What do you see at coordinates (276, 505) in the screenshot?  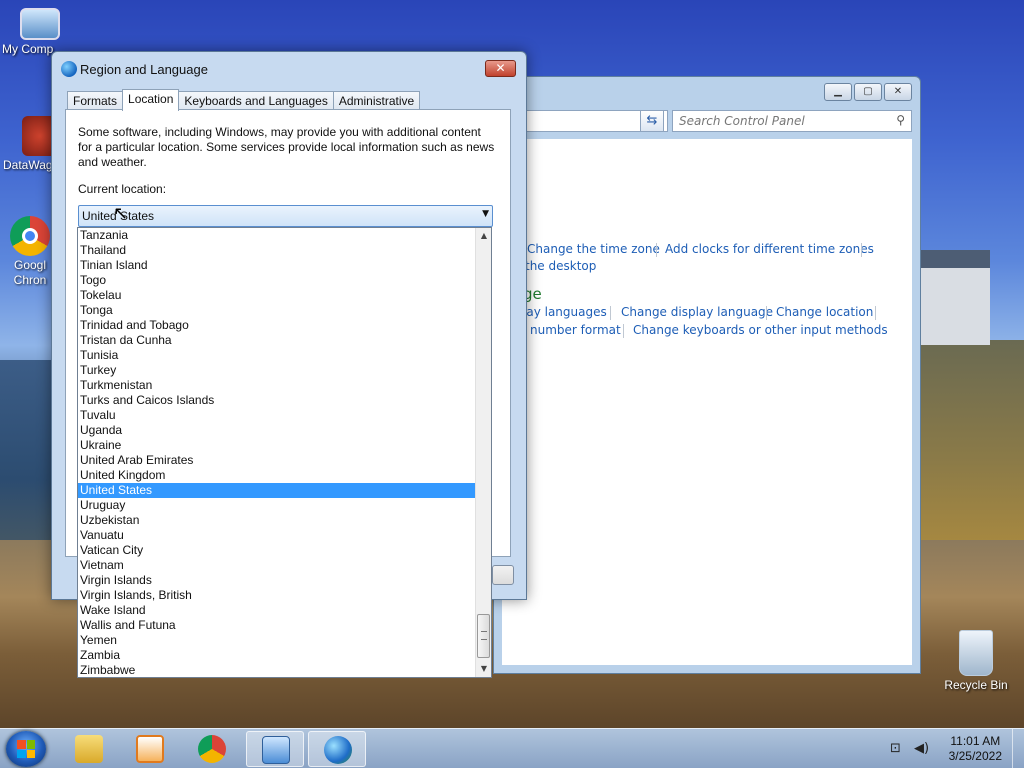 I see `location-option: Uruguay` at bounding box center [276, 505].